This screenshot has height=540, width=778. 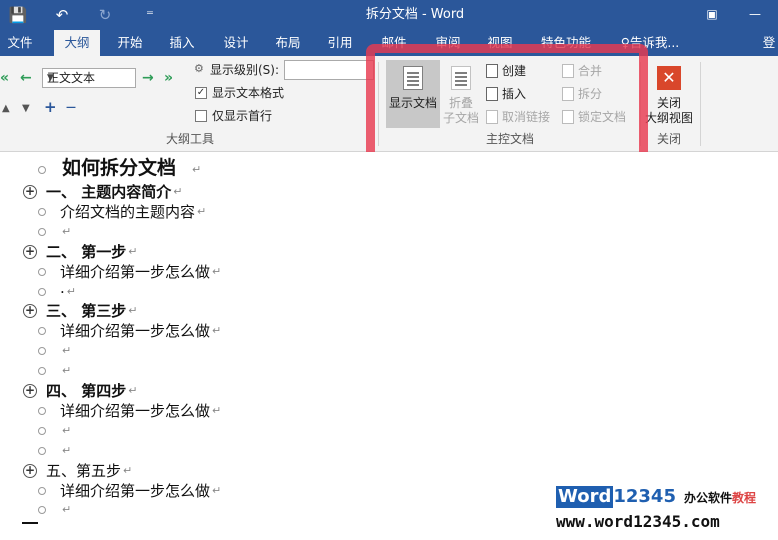 What do you see at coordinates (105, 15) in the screenshot?
I see `redo-icon: ↻` at bounding box center [105, 15].